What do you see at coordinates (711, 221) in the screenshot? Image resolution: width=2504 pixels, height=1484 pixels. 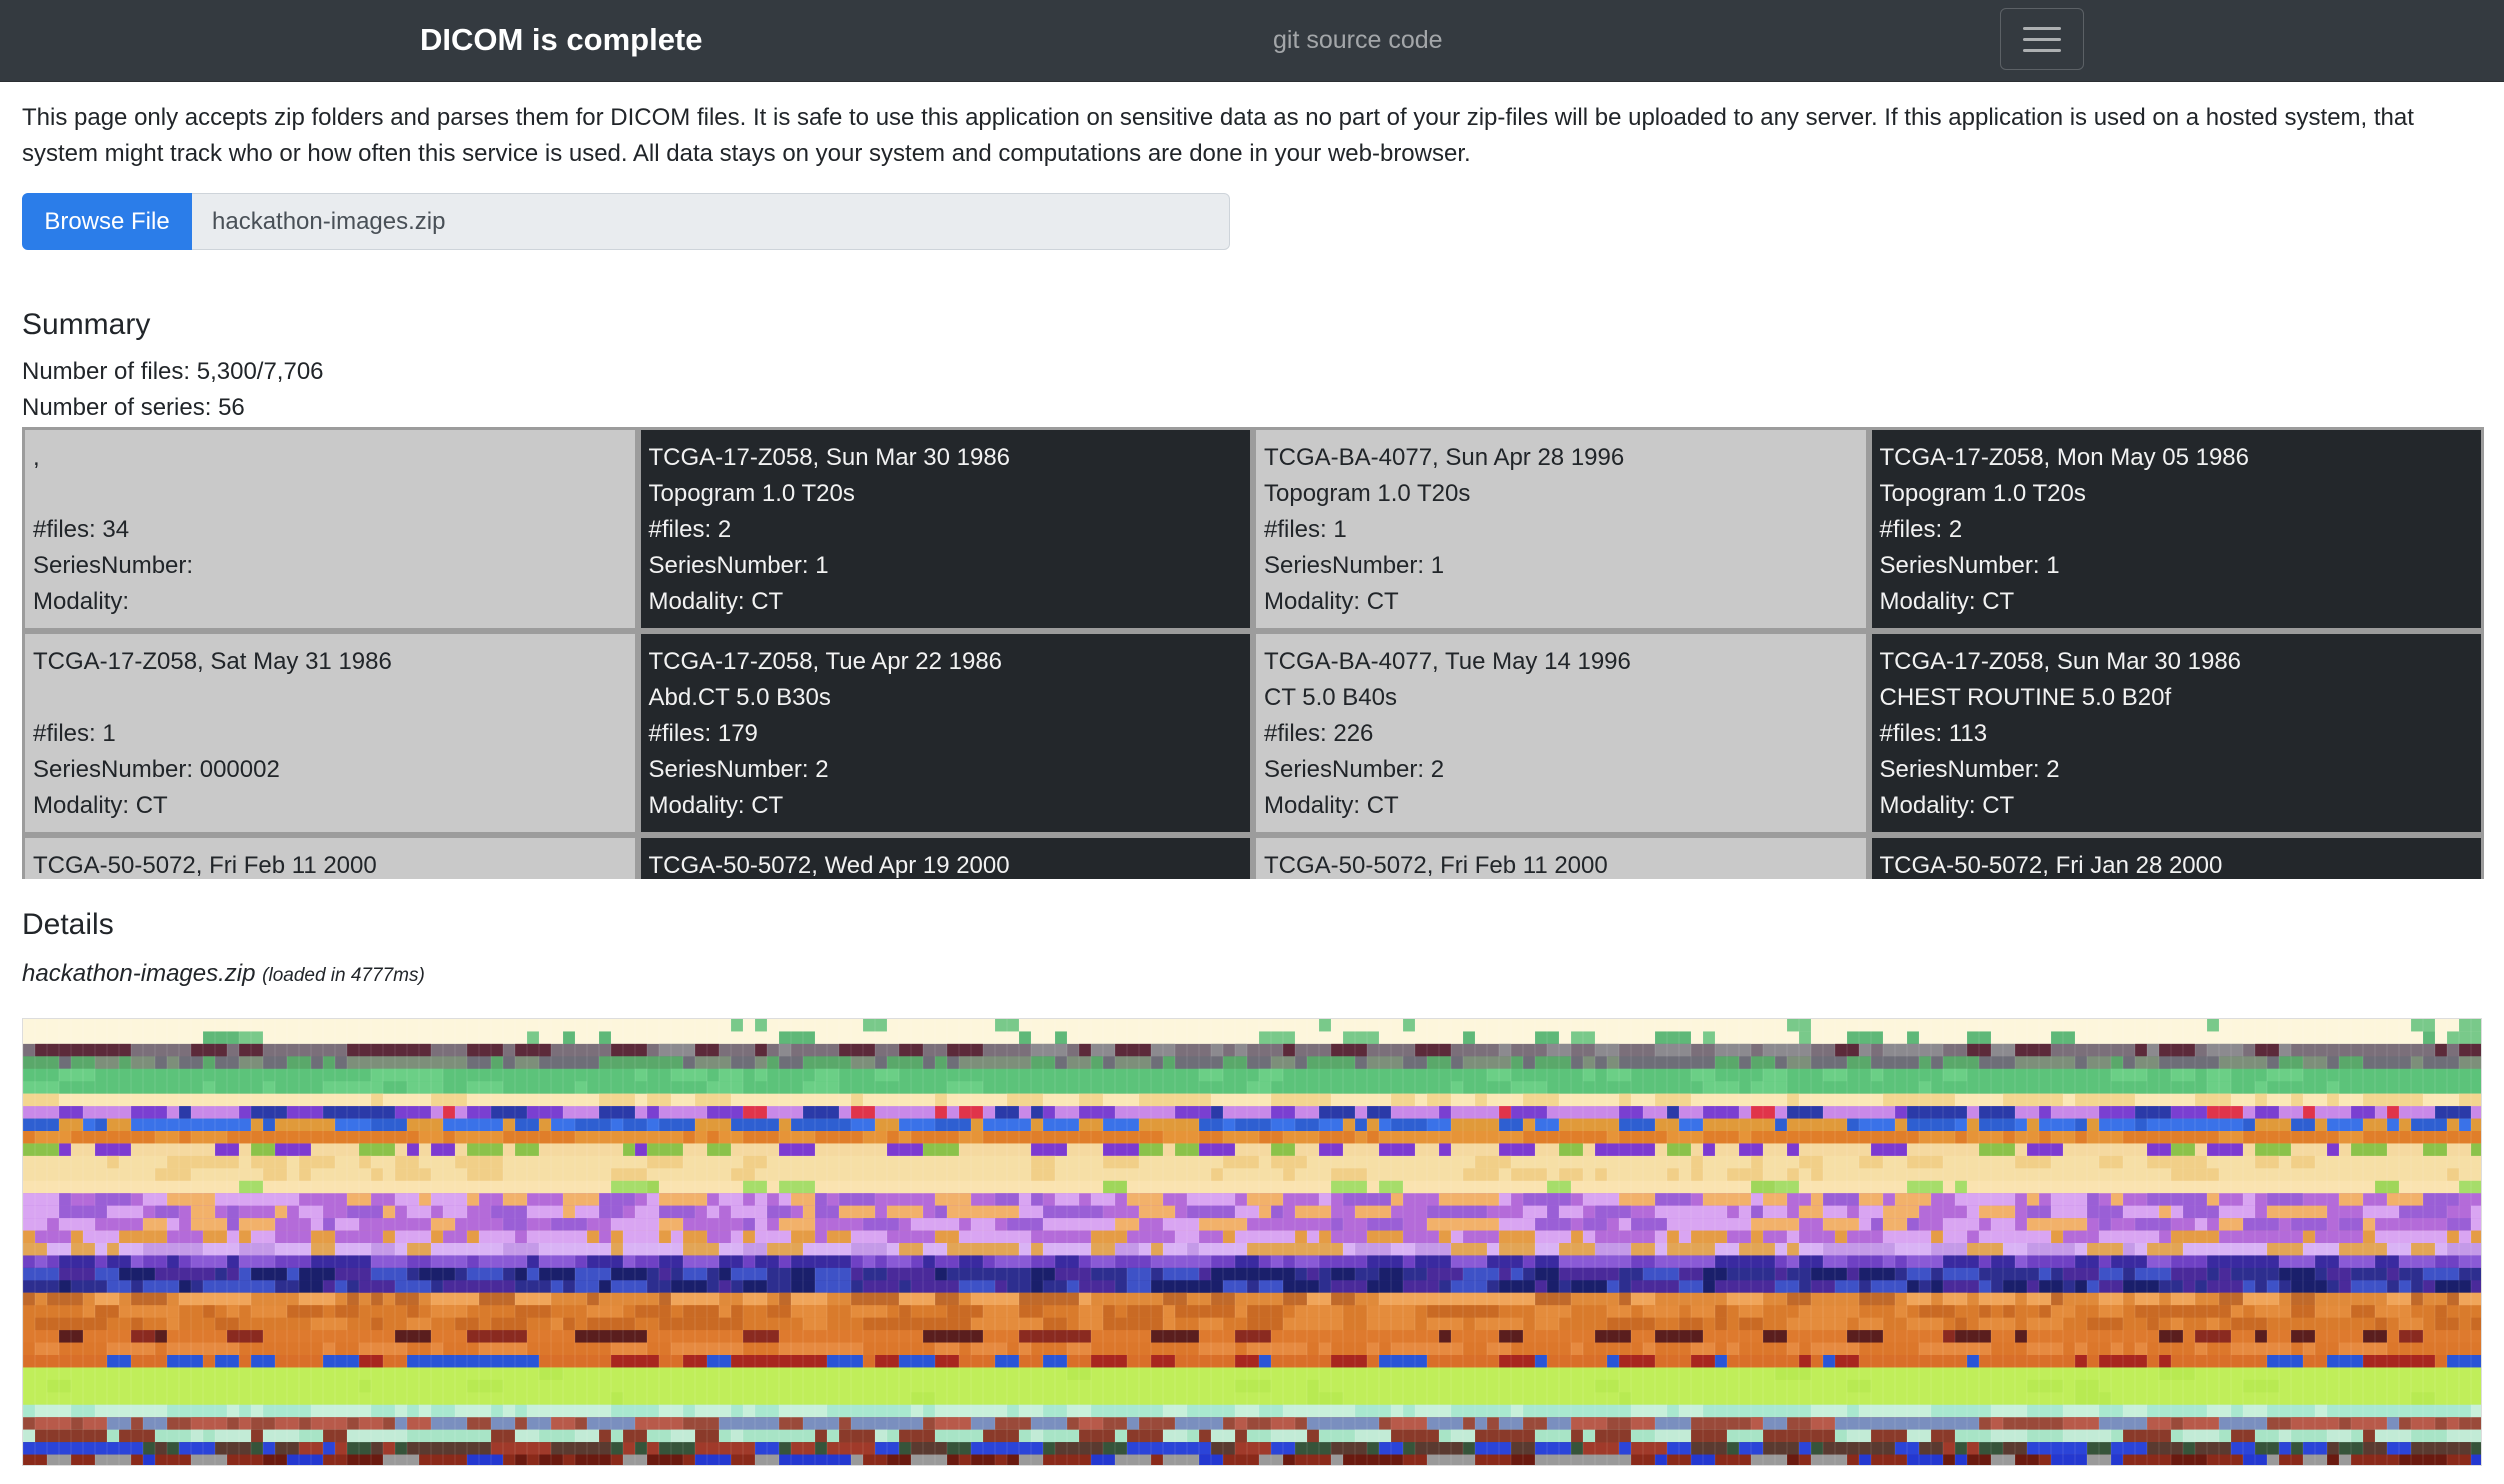 I see `selected-file-field: hackathon-images.zip` at bounding box center [711, 221].